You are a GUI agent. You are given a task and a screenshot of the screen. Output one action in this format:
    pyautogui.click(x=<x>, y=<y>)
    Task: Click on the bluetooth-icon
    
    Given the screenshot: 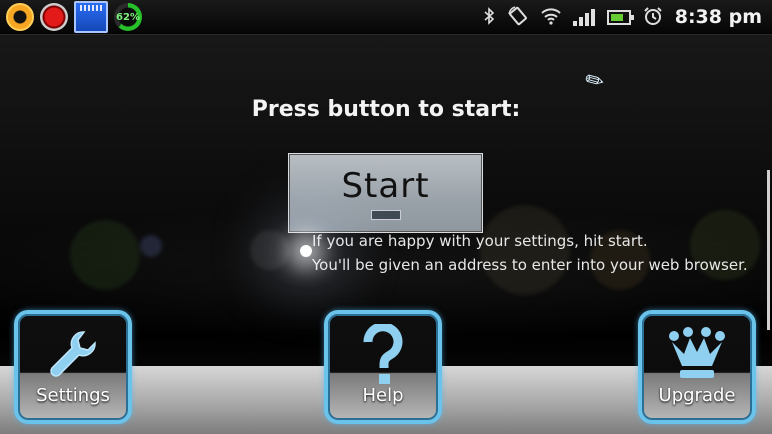 What is the action you would take?
    pyautogui.click(x=489, y=17)
    